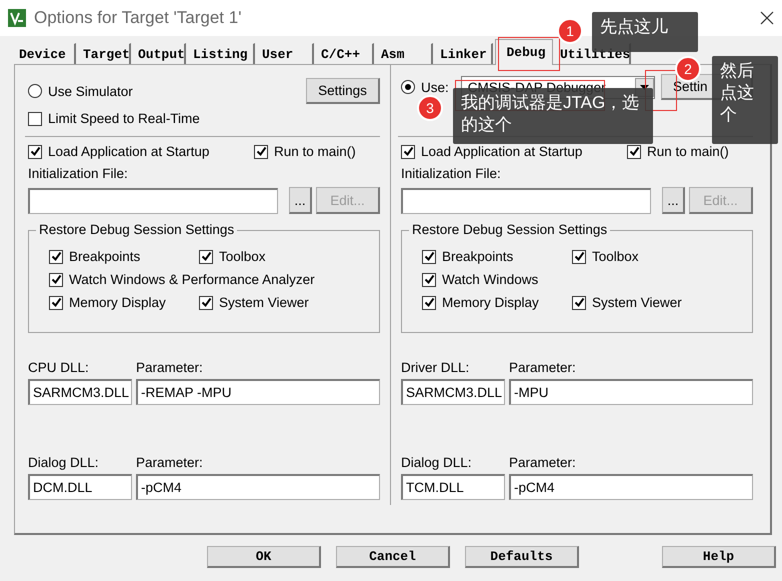 The image size is (782, 581). What do you see at coordinates (688, 69) in the screenshot?
I see `step-number-tooltip: 2` at bounding box center [688, 69].